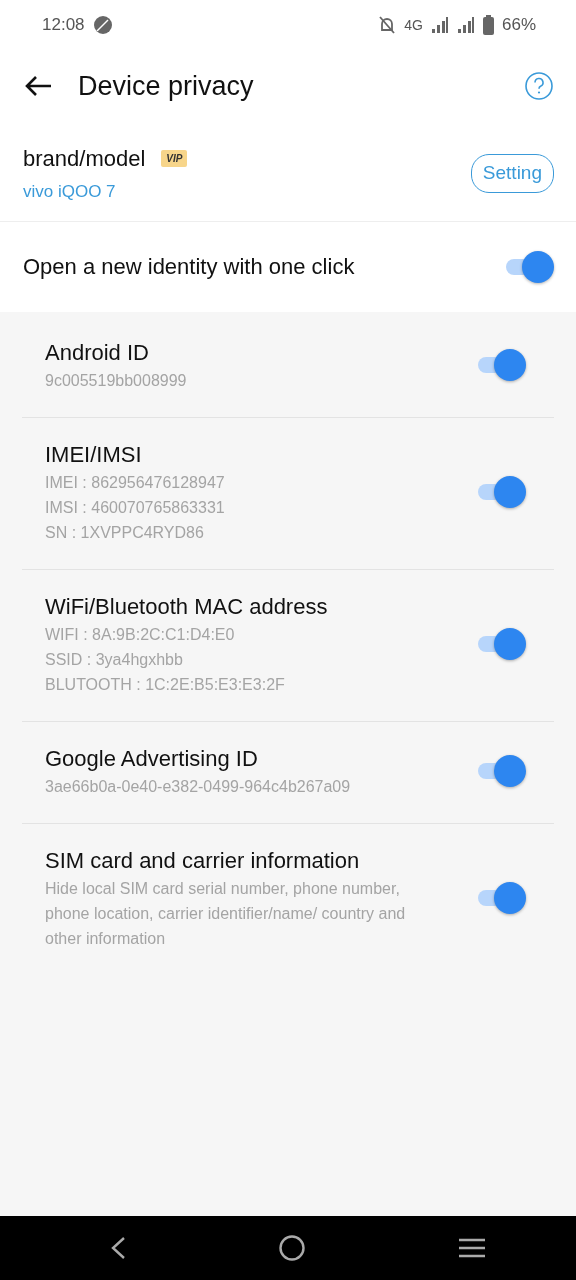 The image size is (576, 1280). I want to click on vip-tag: VIP, so click(174, 158).